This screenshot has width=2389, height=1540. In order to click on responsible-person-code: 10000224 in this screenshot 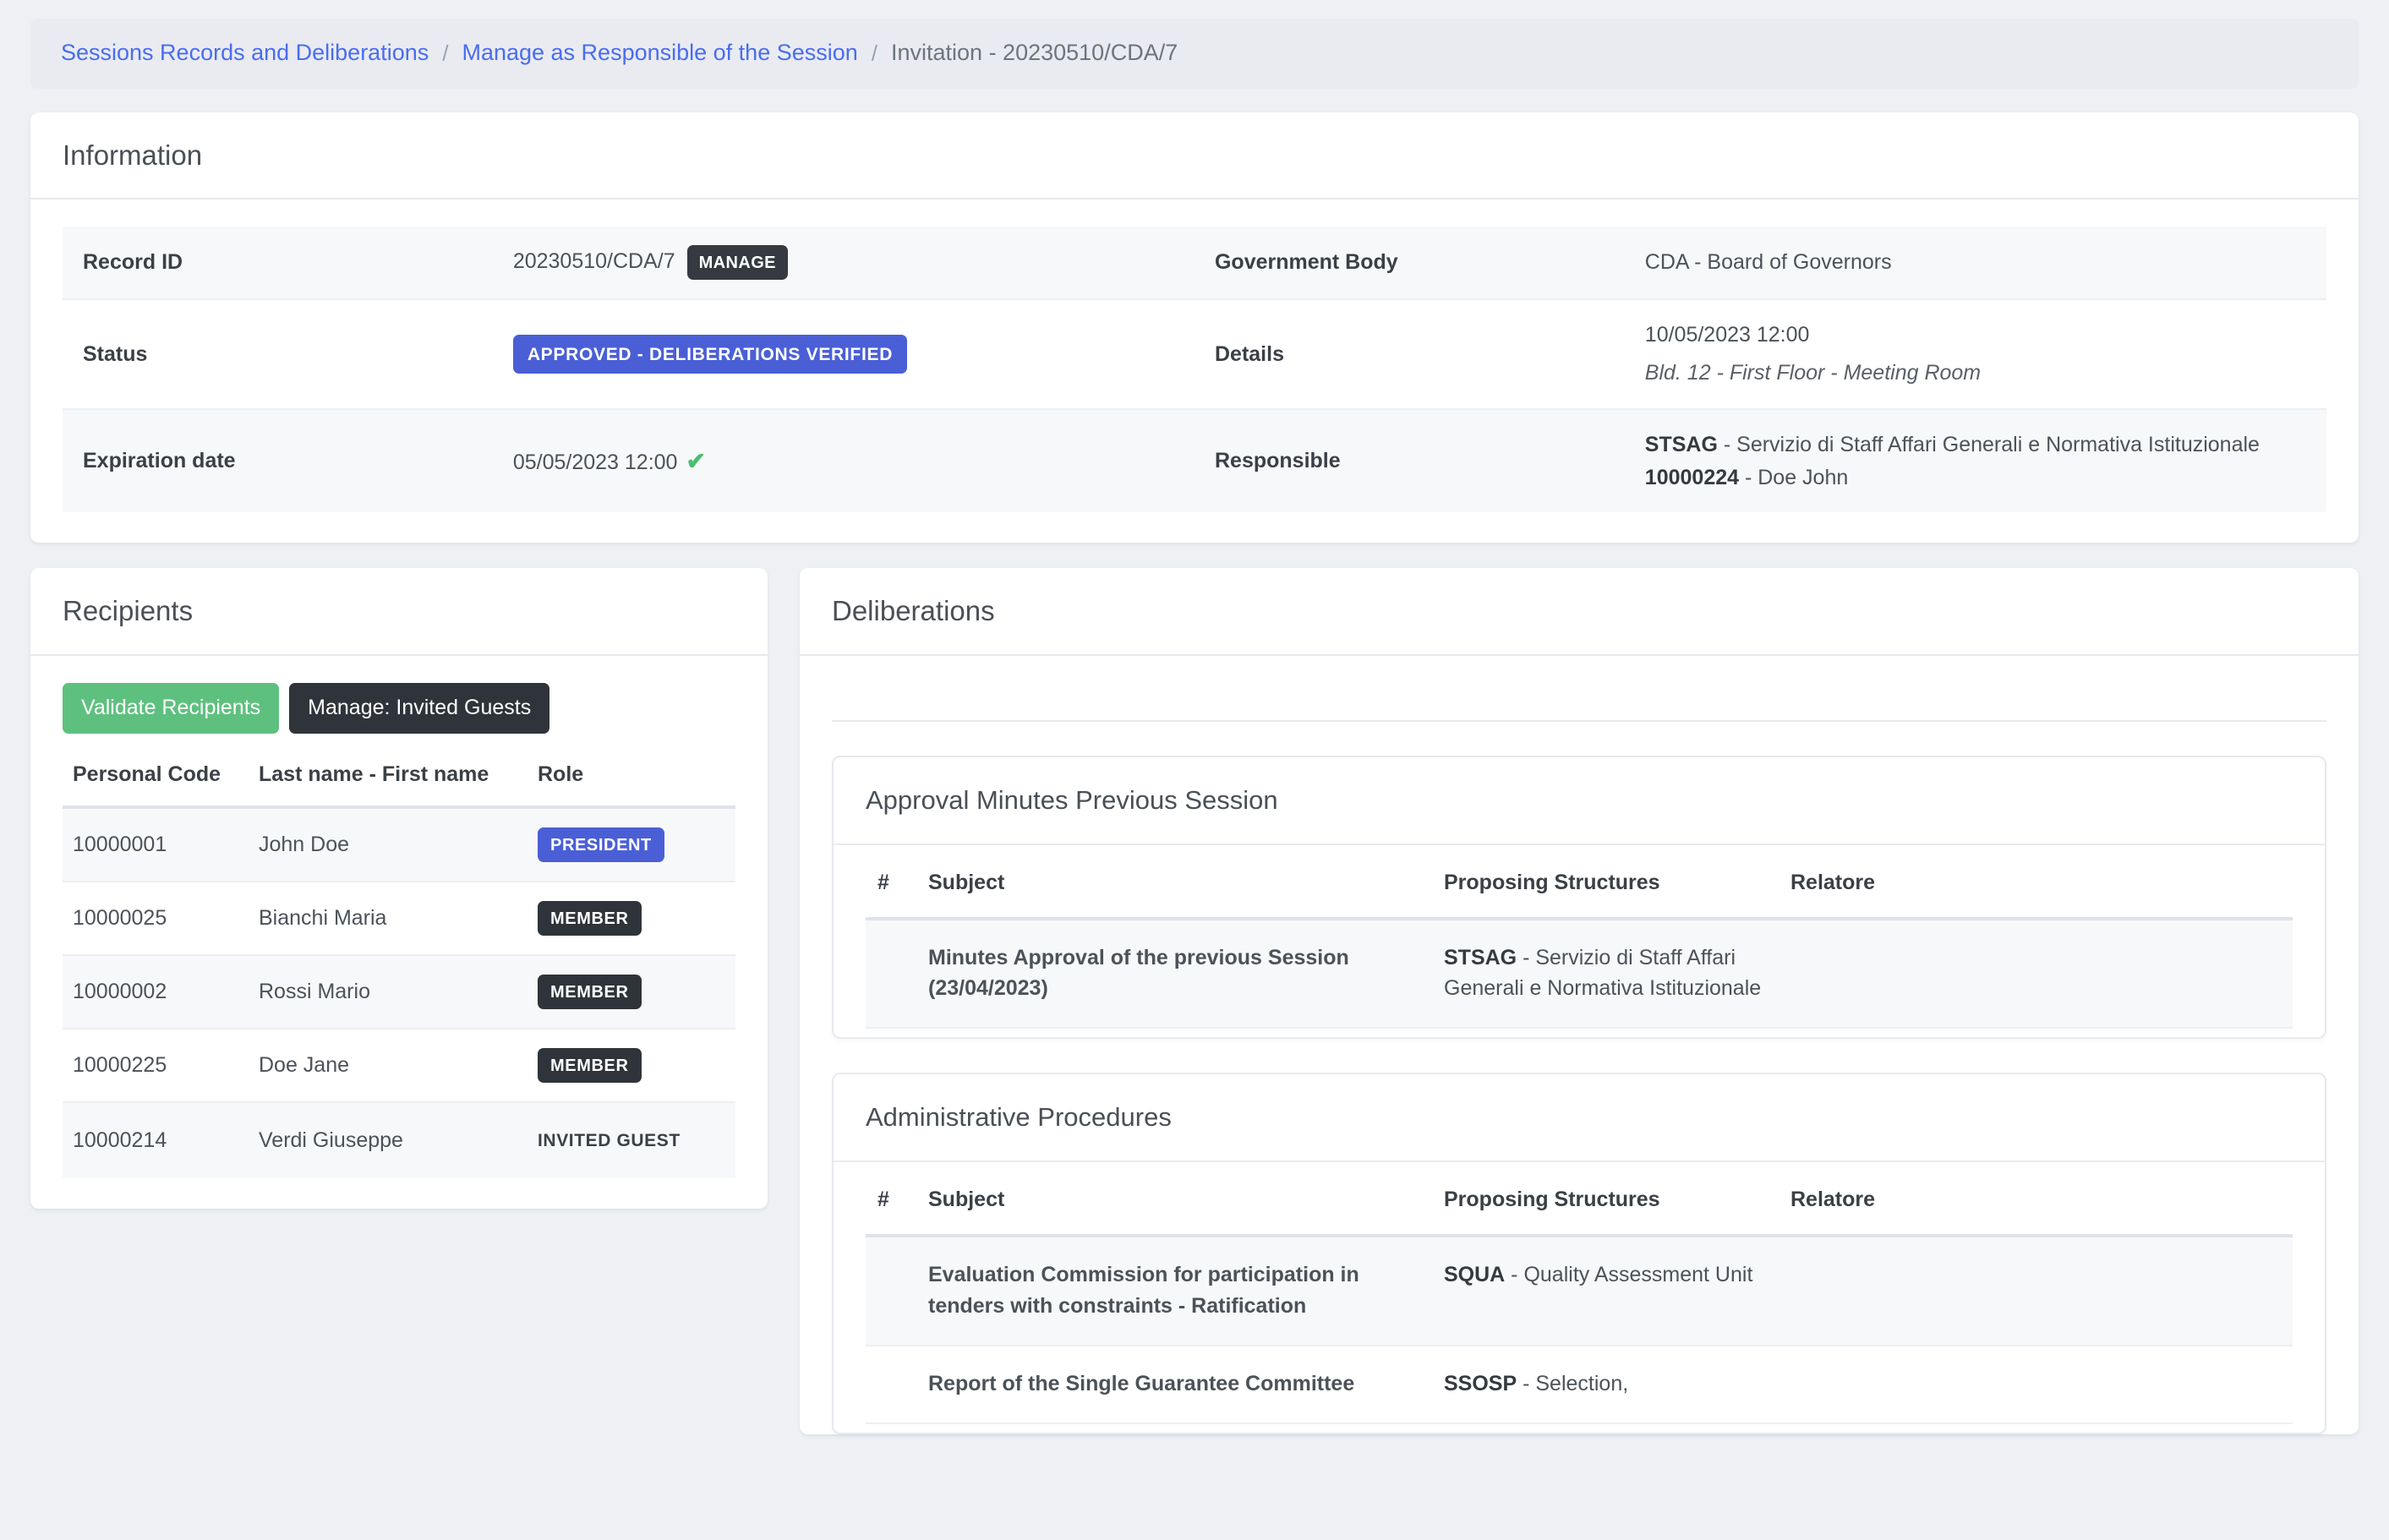, I will do `click(1692, 477)`.